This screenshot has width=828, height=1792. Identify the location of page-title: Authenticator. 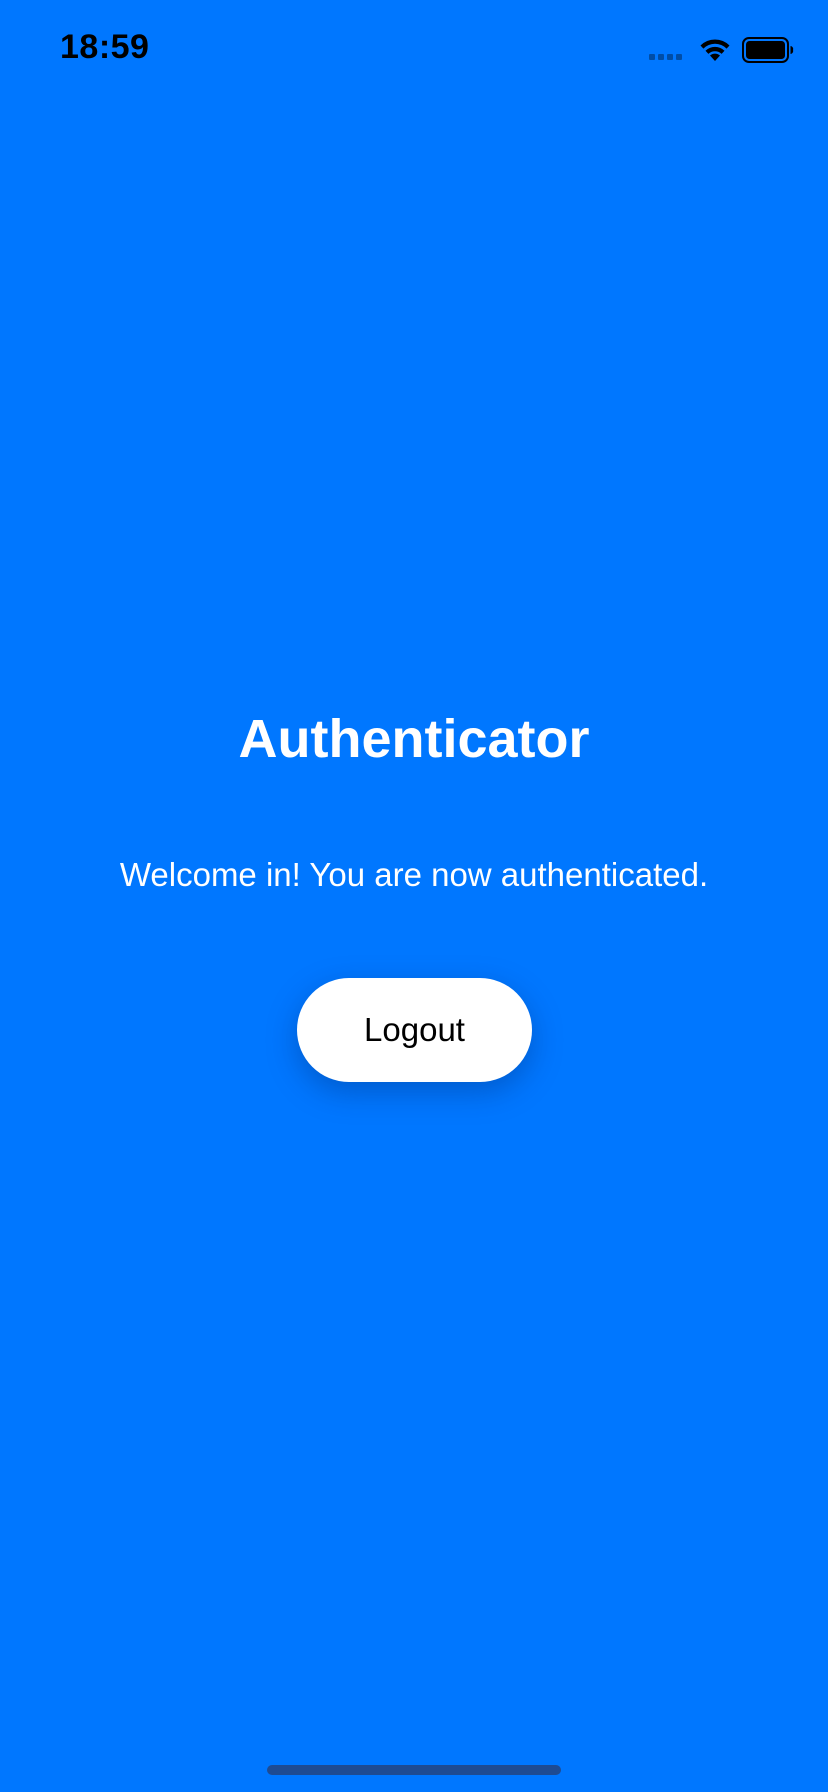
(414, 739).